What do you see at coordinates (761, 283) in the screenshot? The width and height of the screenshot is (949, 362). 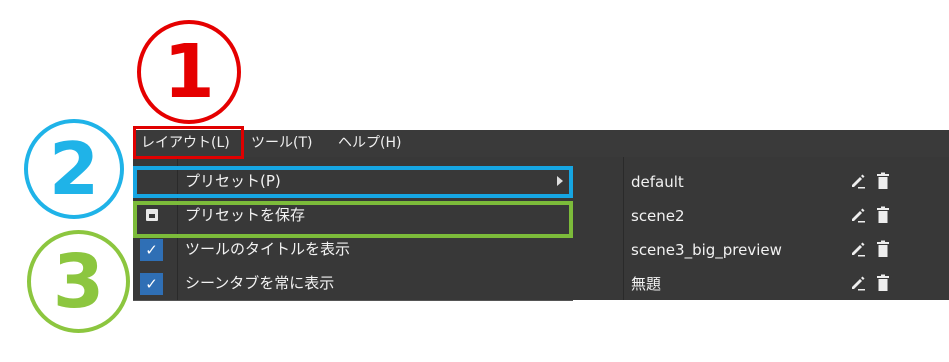 I see `preset-item-untitled: 無題` at bounding box center [761, 283].